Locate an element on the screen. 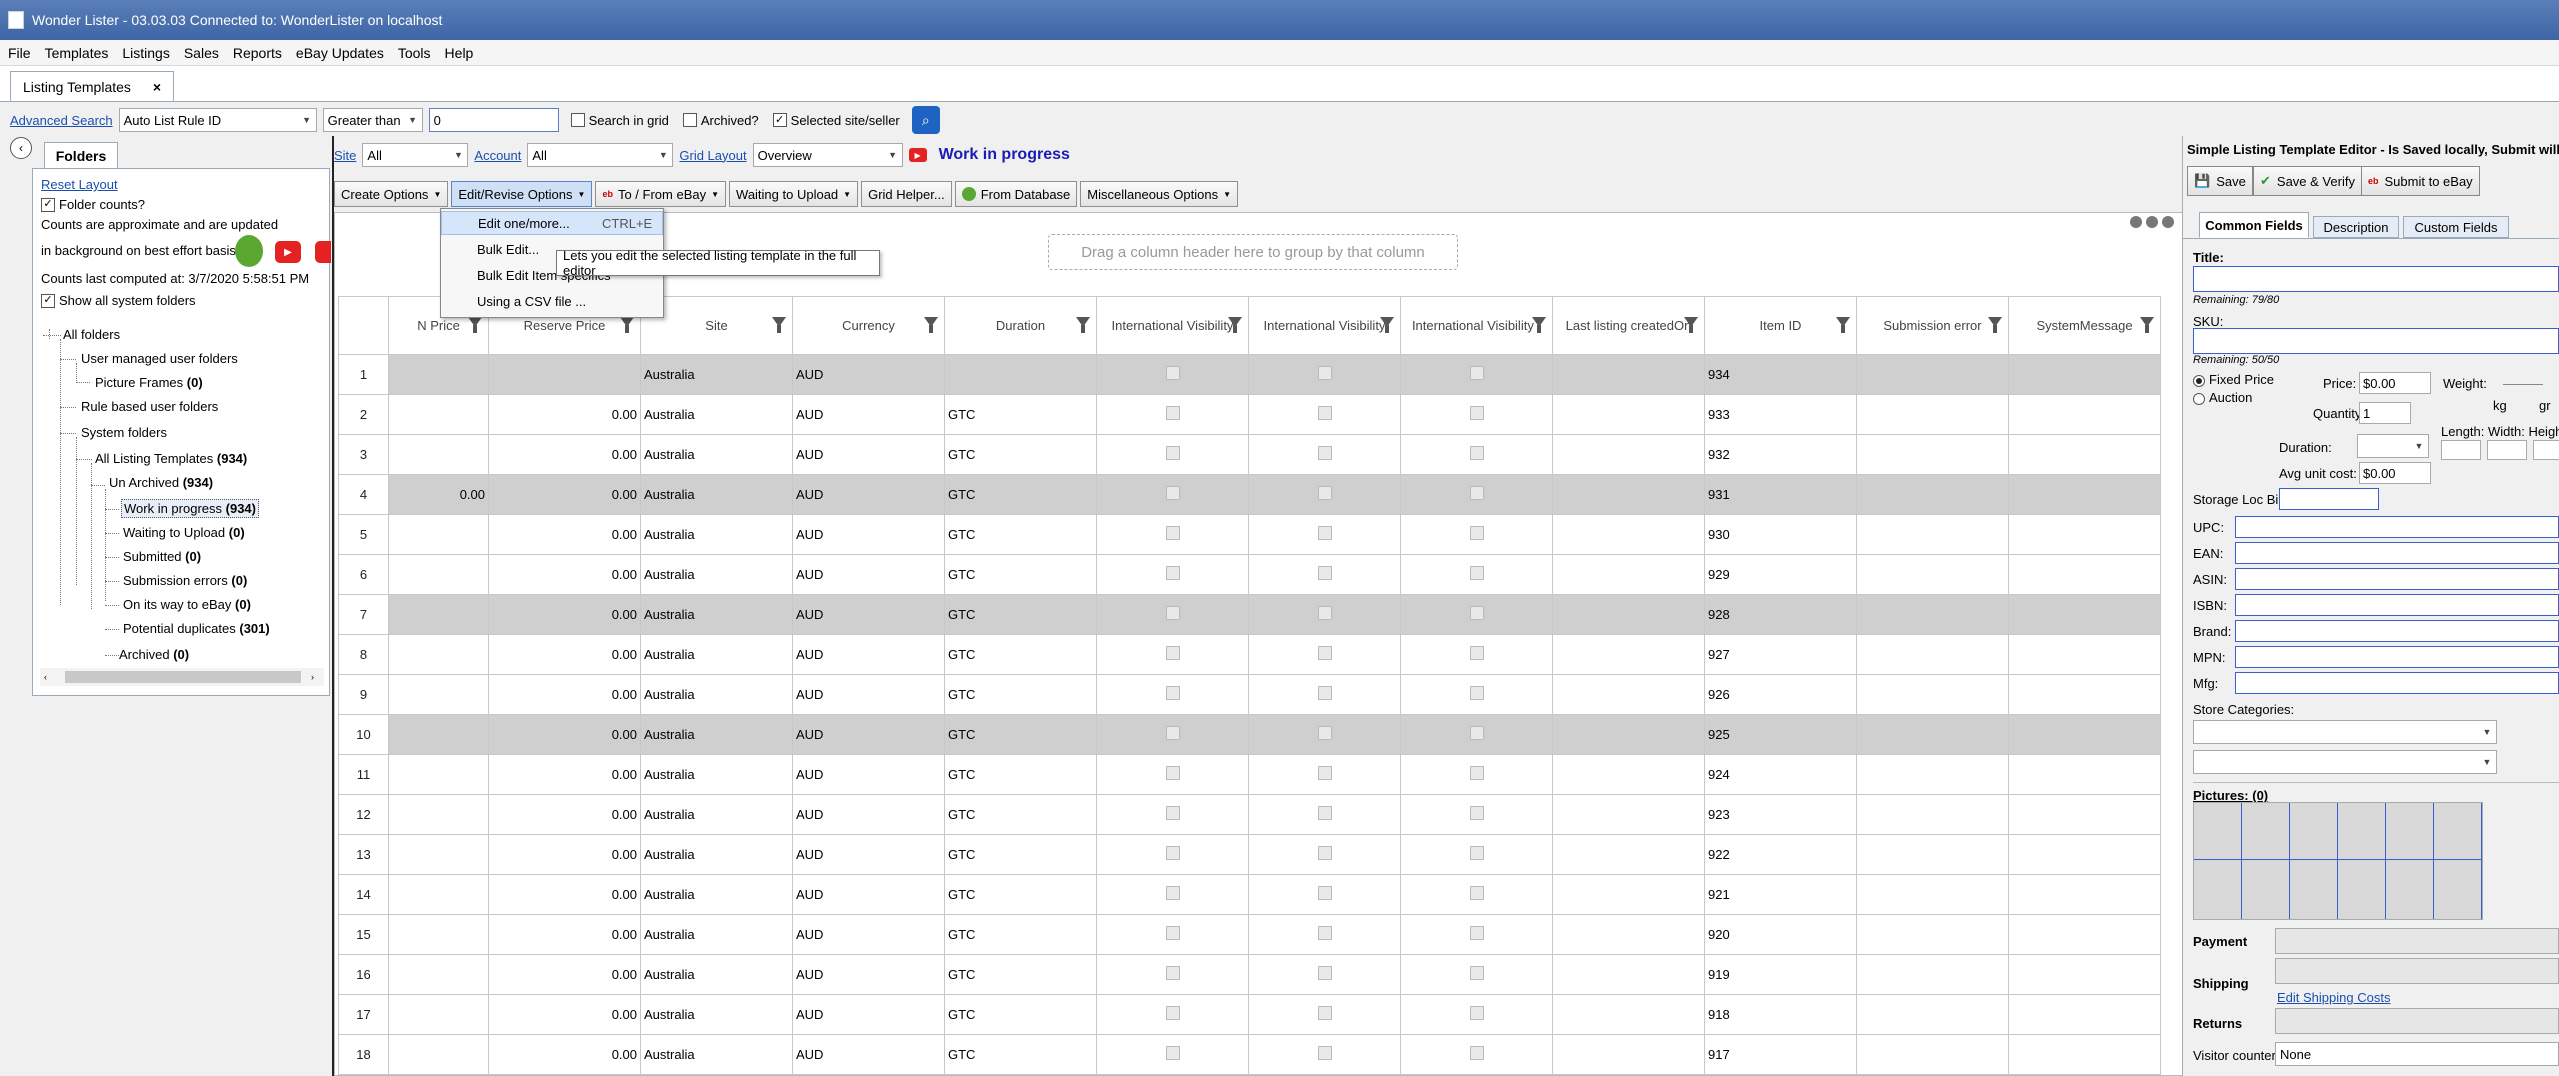 This screenshot has height=1076, width=2559. tree-item-waiting-to-upload: Waiting to Upload (0) is located at coordinates (184, 532).